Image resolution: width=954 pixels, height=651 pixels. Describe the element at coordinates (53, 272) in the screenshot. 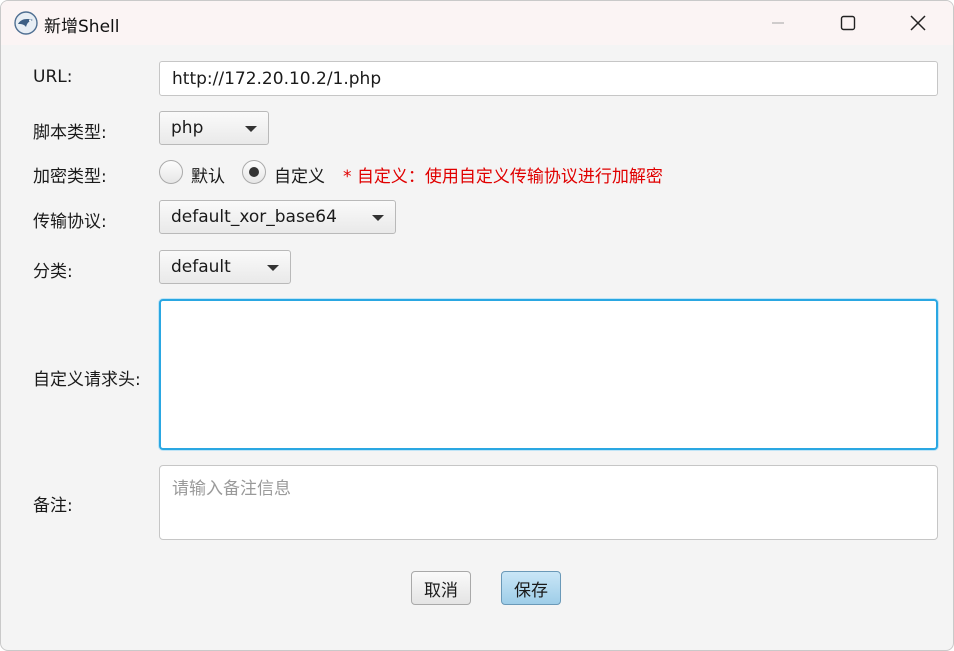

I see `category-label: 分类:` at that location.